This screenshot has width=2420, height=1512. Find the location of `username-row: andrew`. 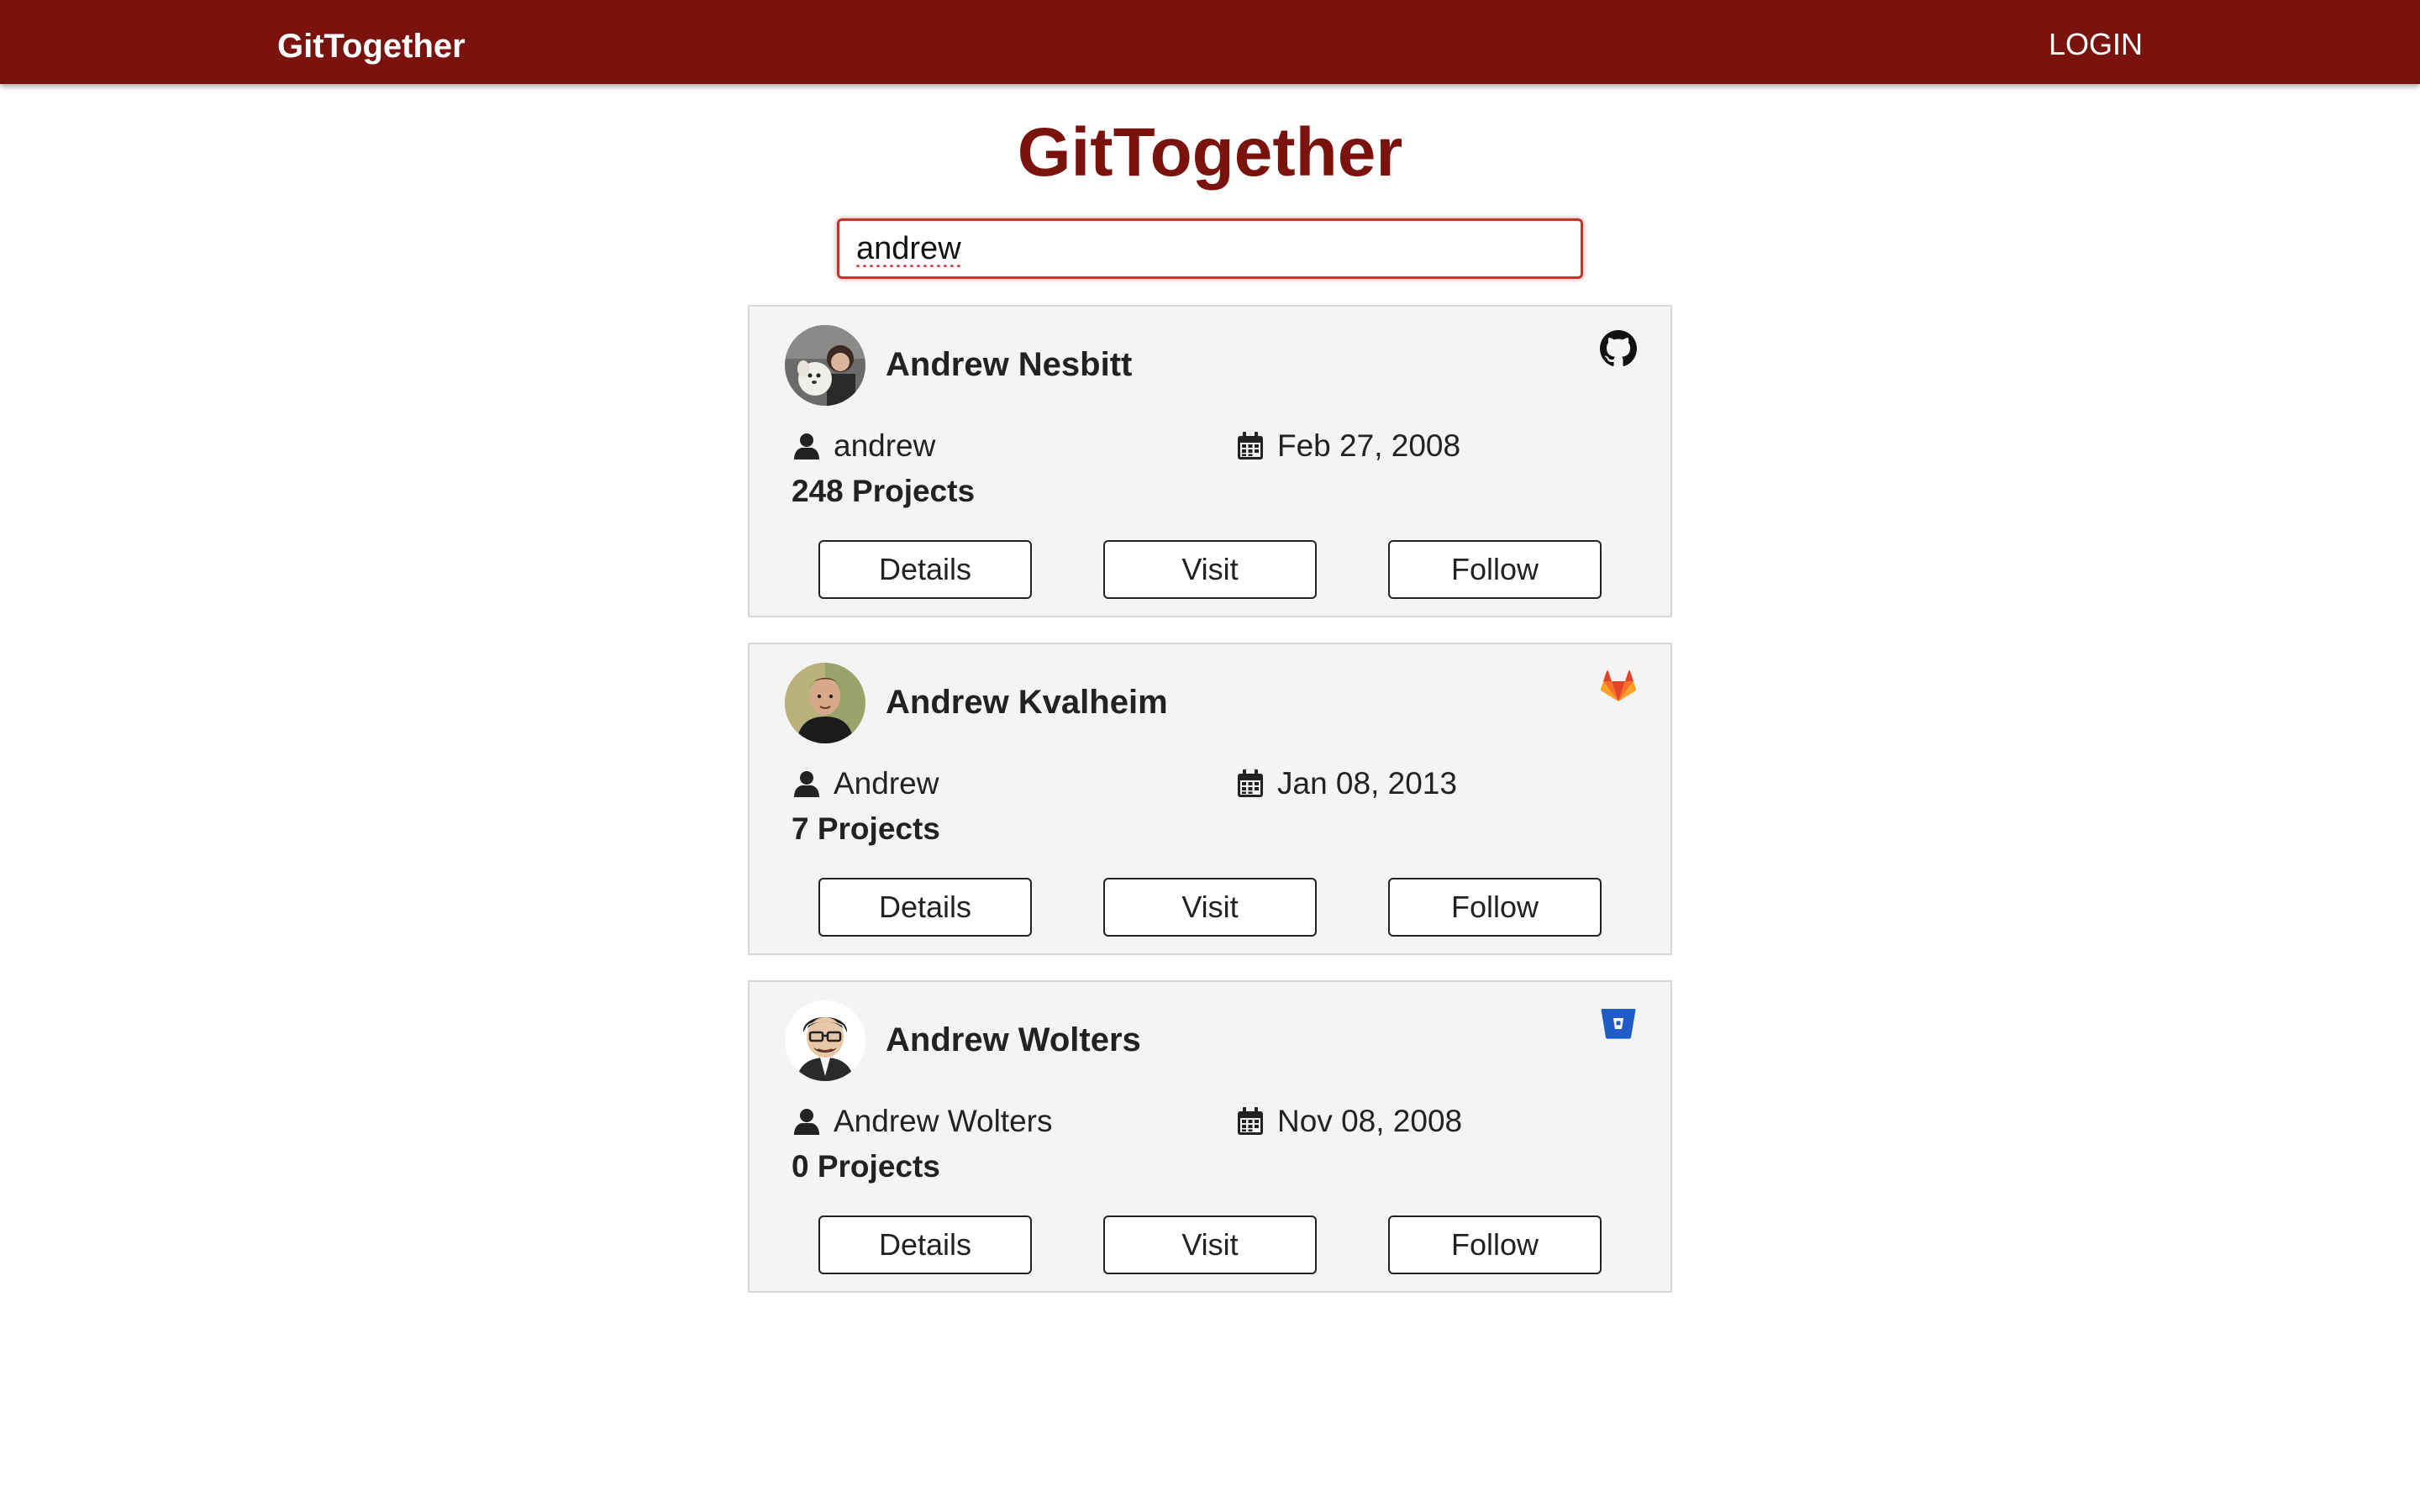

username-row: andrew is located at coordinates (864, 446).